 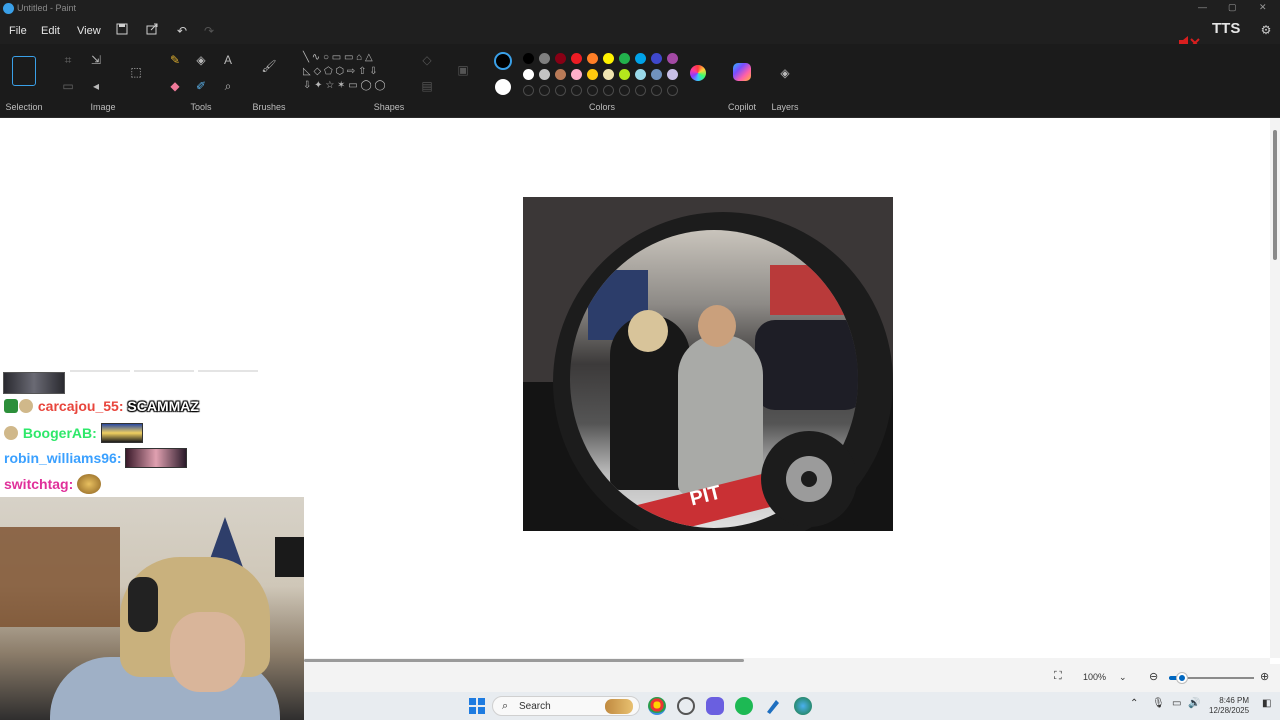 What do you see at coordinates (1232, 7) in the screenshot?
I see `maximize-button: ▢` at bounding box center [1232, 7].